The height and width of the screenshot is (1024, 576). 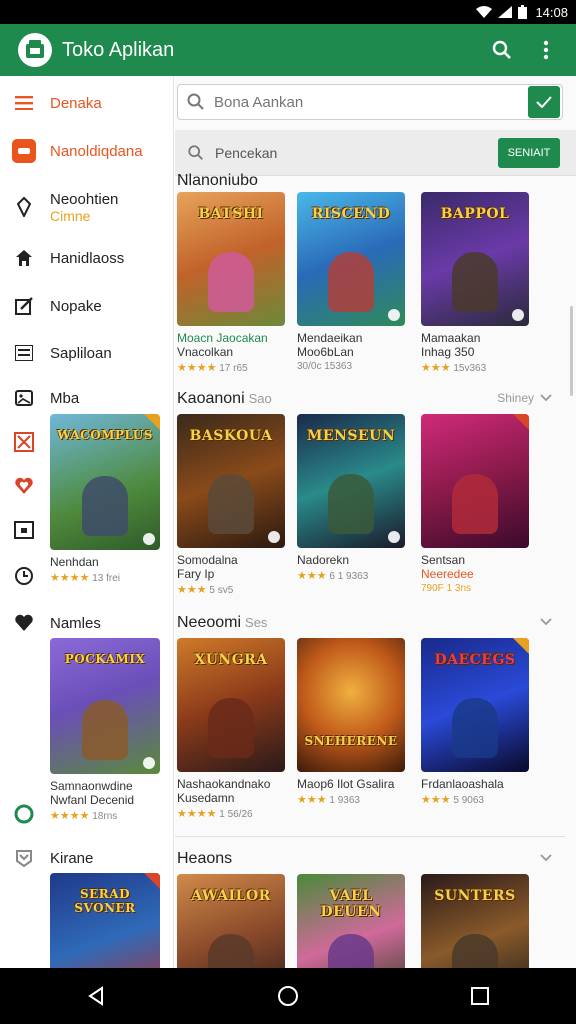 What do you see at coordinates (447, 574) in the screenshot?
I see `game-subtitle: Neeredee` at bounding box center [447, 574].